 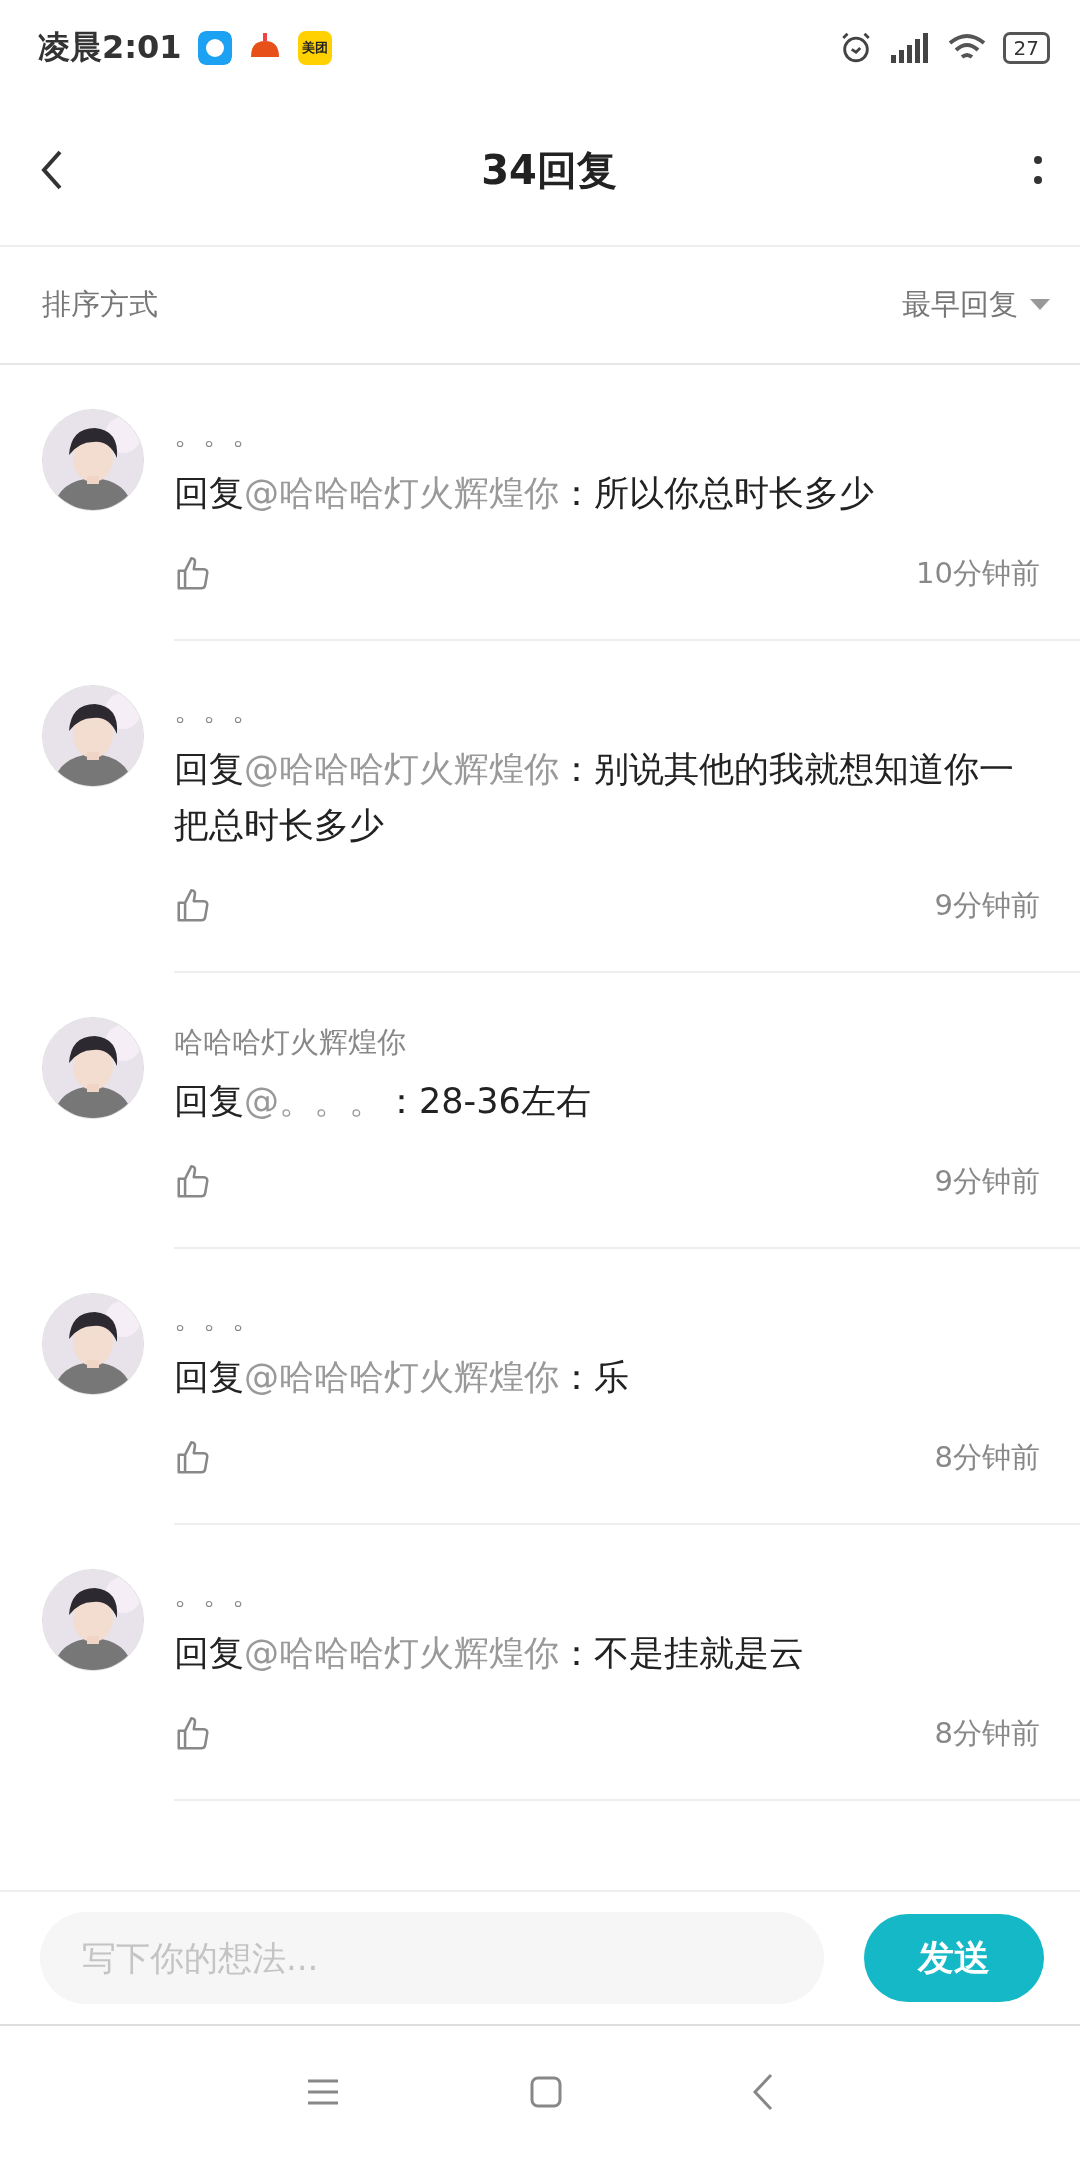 What do you see at coordinates (524, 493) in the screenshot?
I see `reply-text: 回复@哈哈哈灯火辉煌你：所以你总时长多少` at bounding box center [524, 493].